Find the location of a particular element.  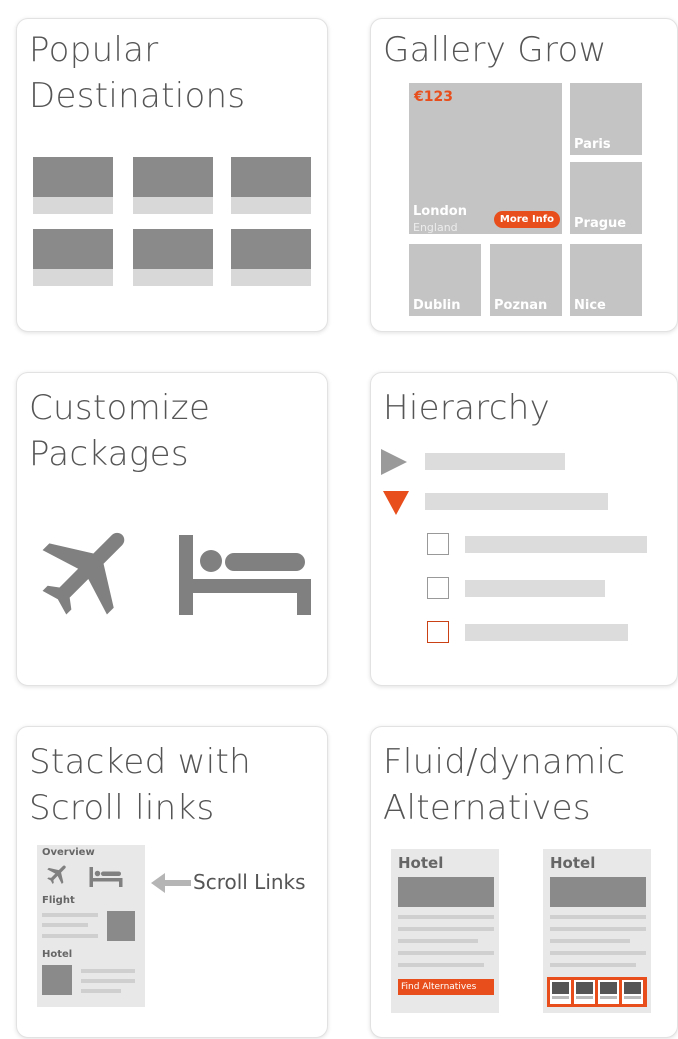

overview-label: Overview is located at coordinates (68, 852).